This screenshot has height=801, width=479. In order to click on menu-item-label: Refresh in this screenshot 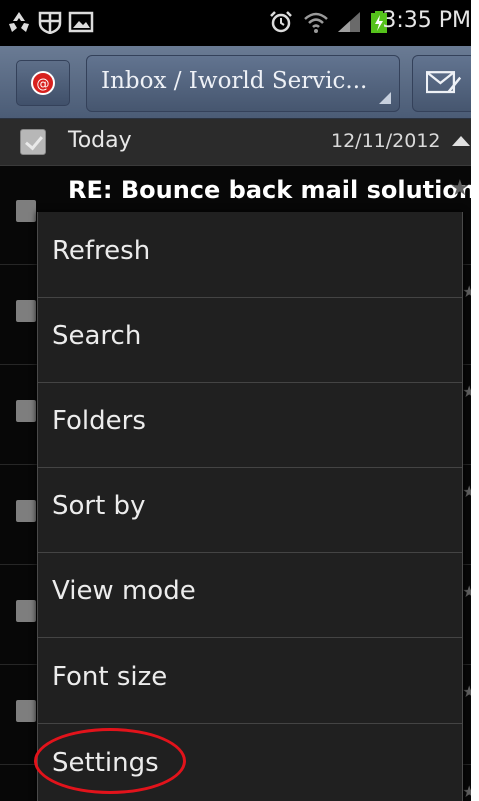, I will do `click(101, 251)`.